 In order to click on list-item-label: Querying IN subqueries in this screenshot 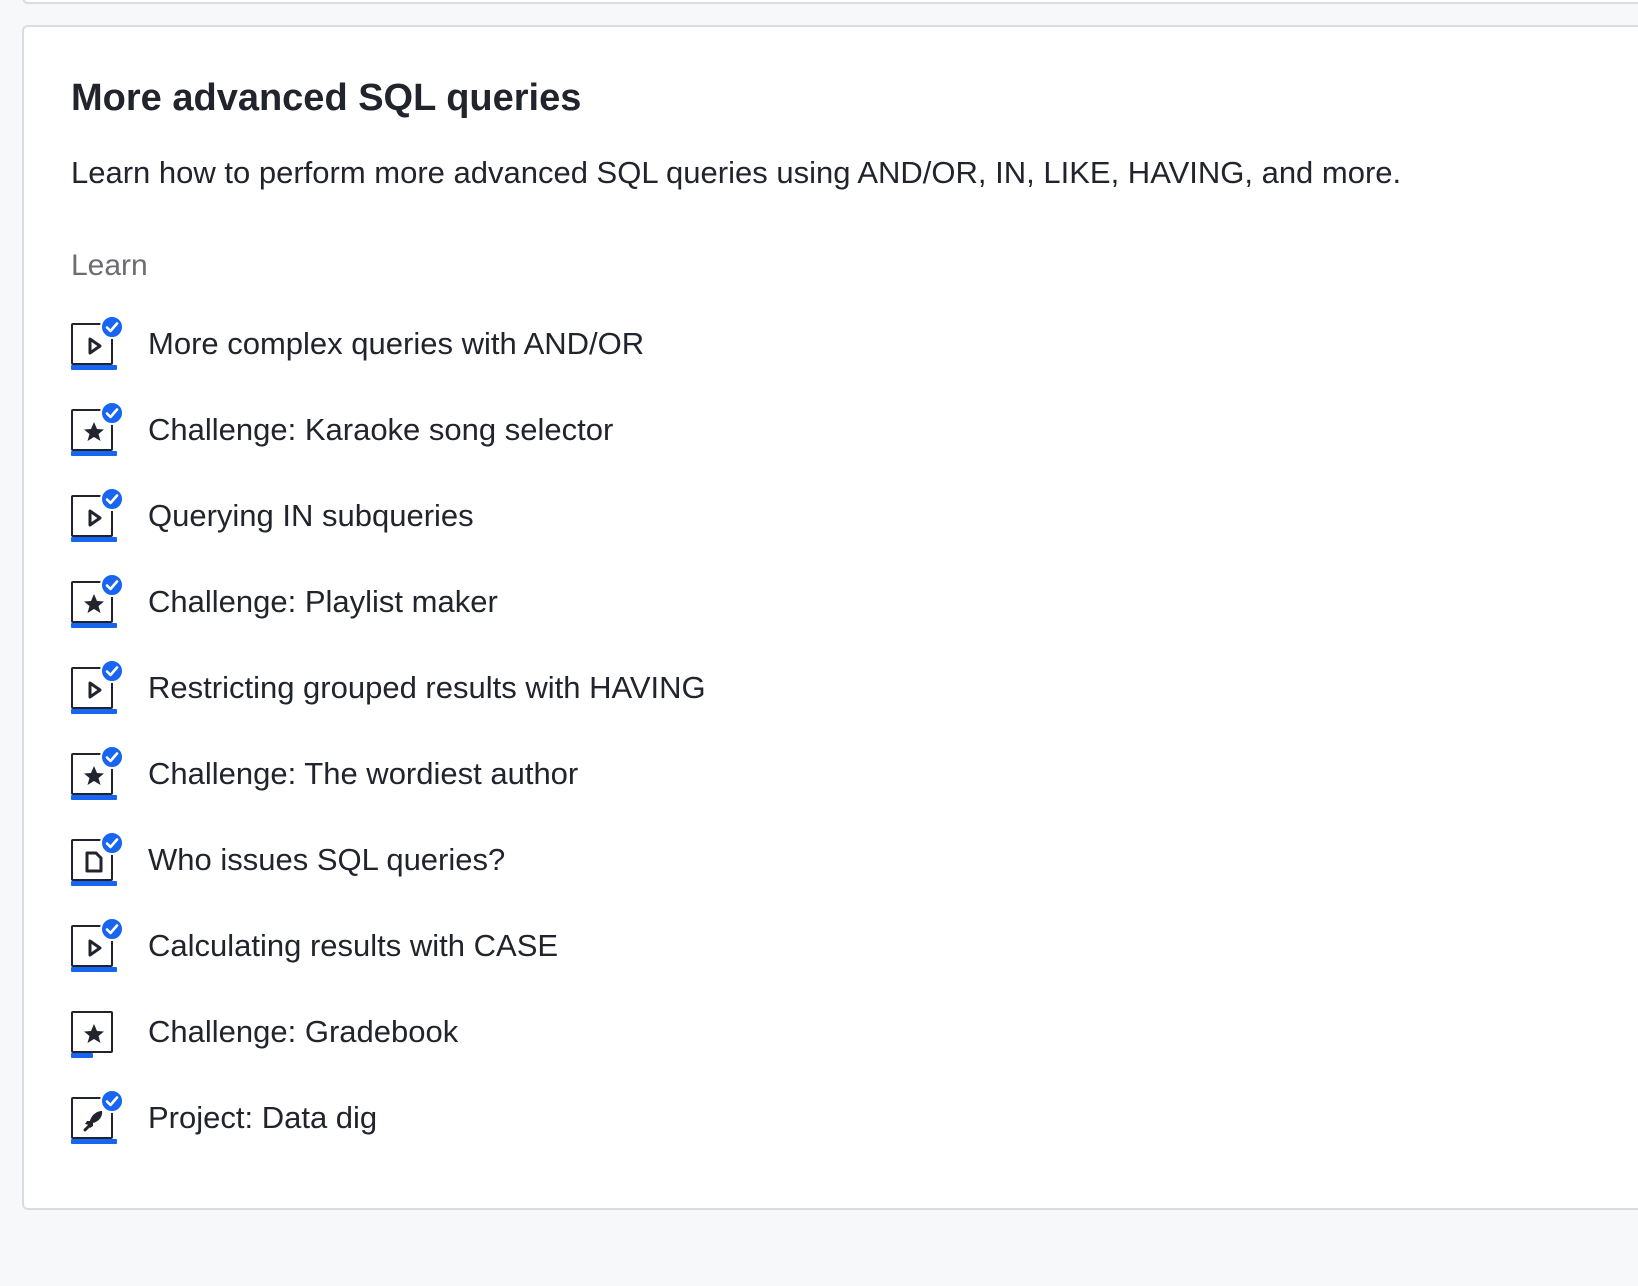, I will do `click(311, 515)`.